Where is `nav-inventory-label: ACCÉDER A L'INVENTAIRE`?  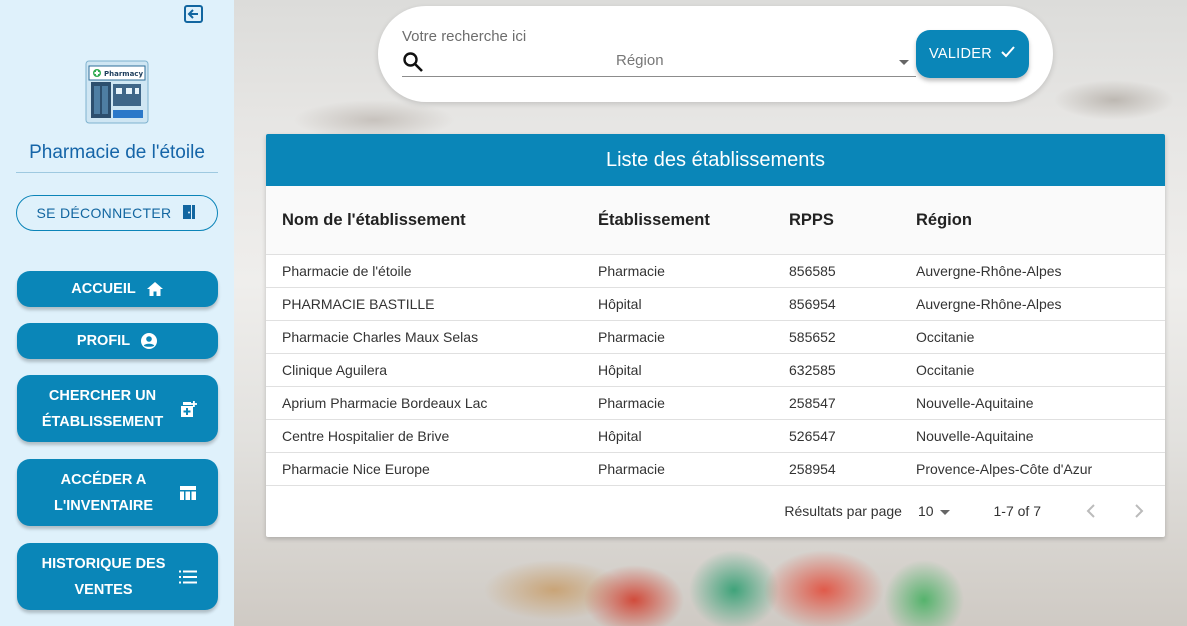
nav-inventory-label: ACCÉDER A L'INVENTAIRE is located at coordinates (103, 492).